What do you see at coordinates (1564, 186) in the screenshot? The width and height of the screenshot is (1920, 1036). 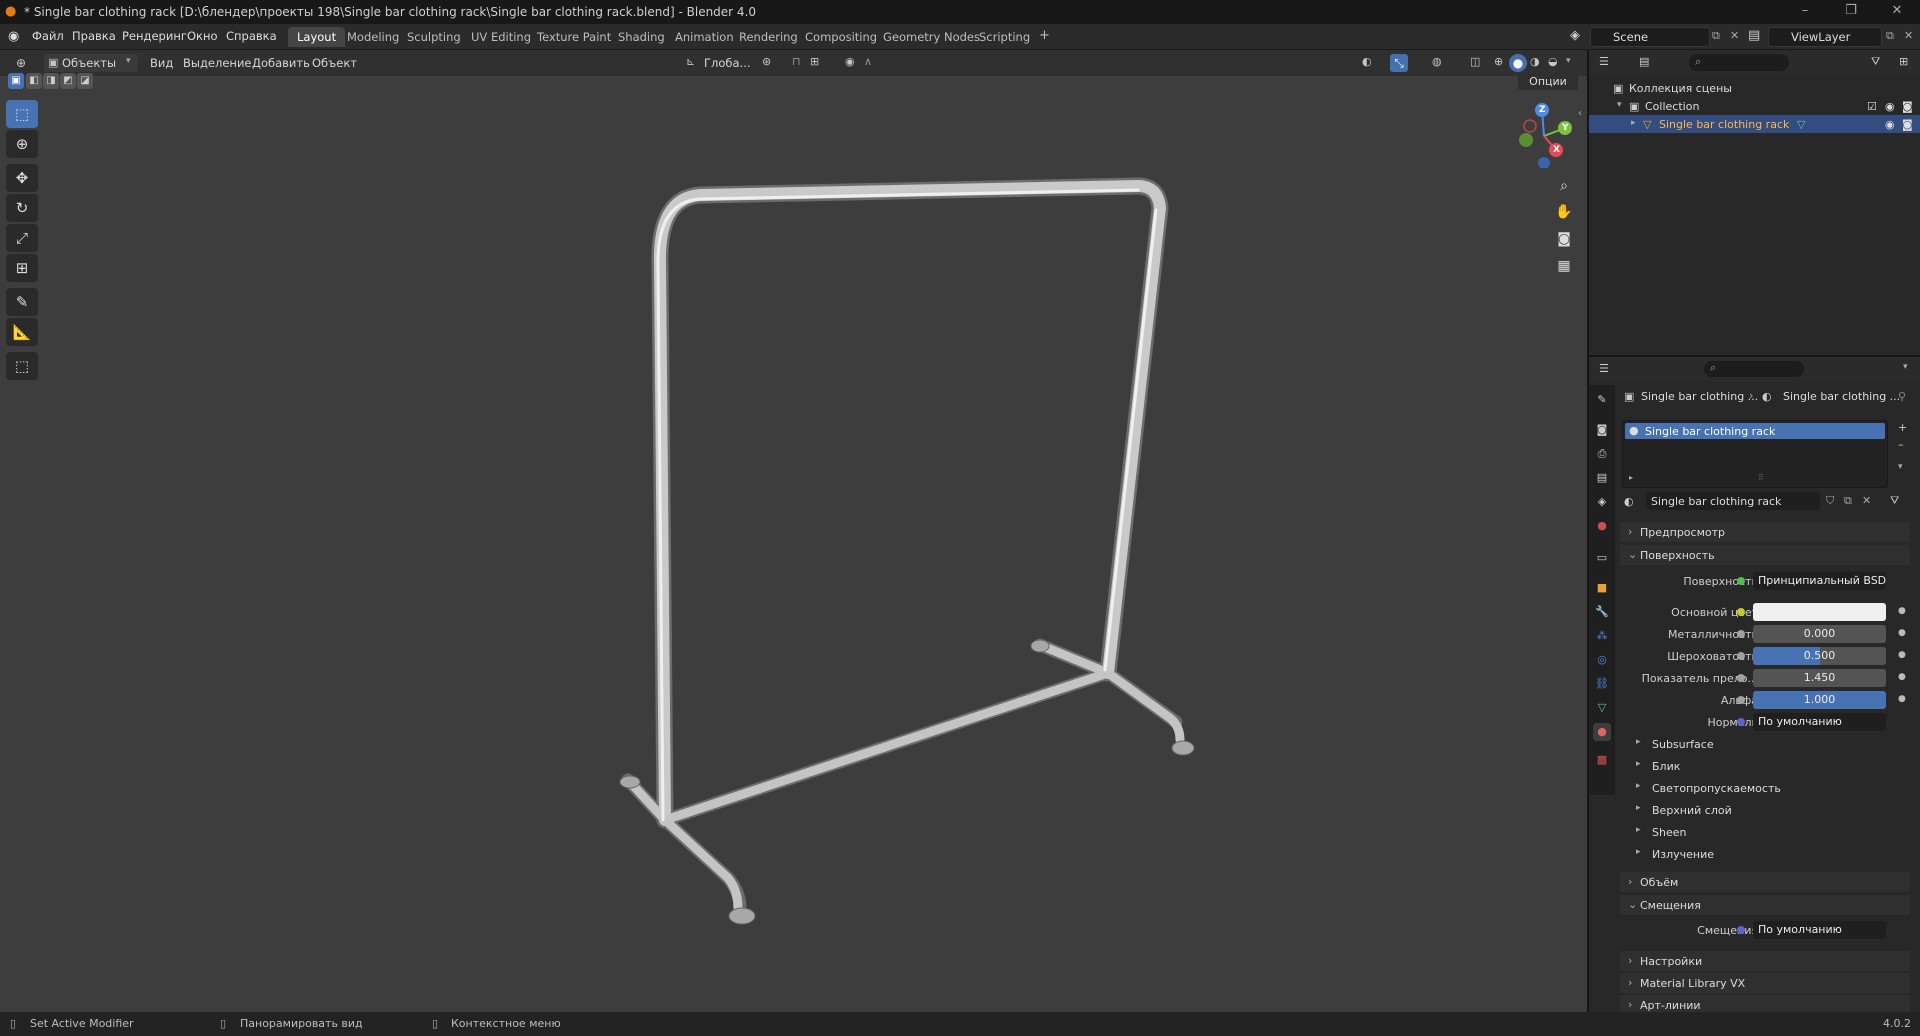 I see `zoom-icon: ⌕` at bounding box center [1564, 186].